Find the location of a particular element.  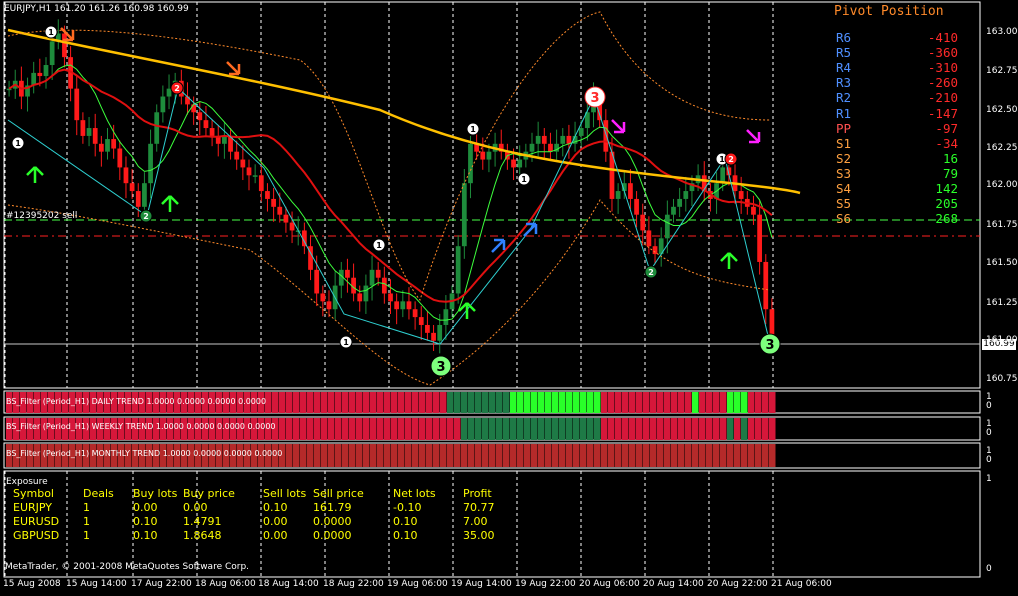

pivot-level-value: -147 is located at coordinates (942, 113).